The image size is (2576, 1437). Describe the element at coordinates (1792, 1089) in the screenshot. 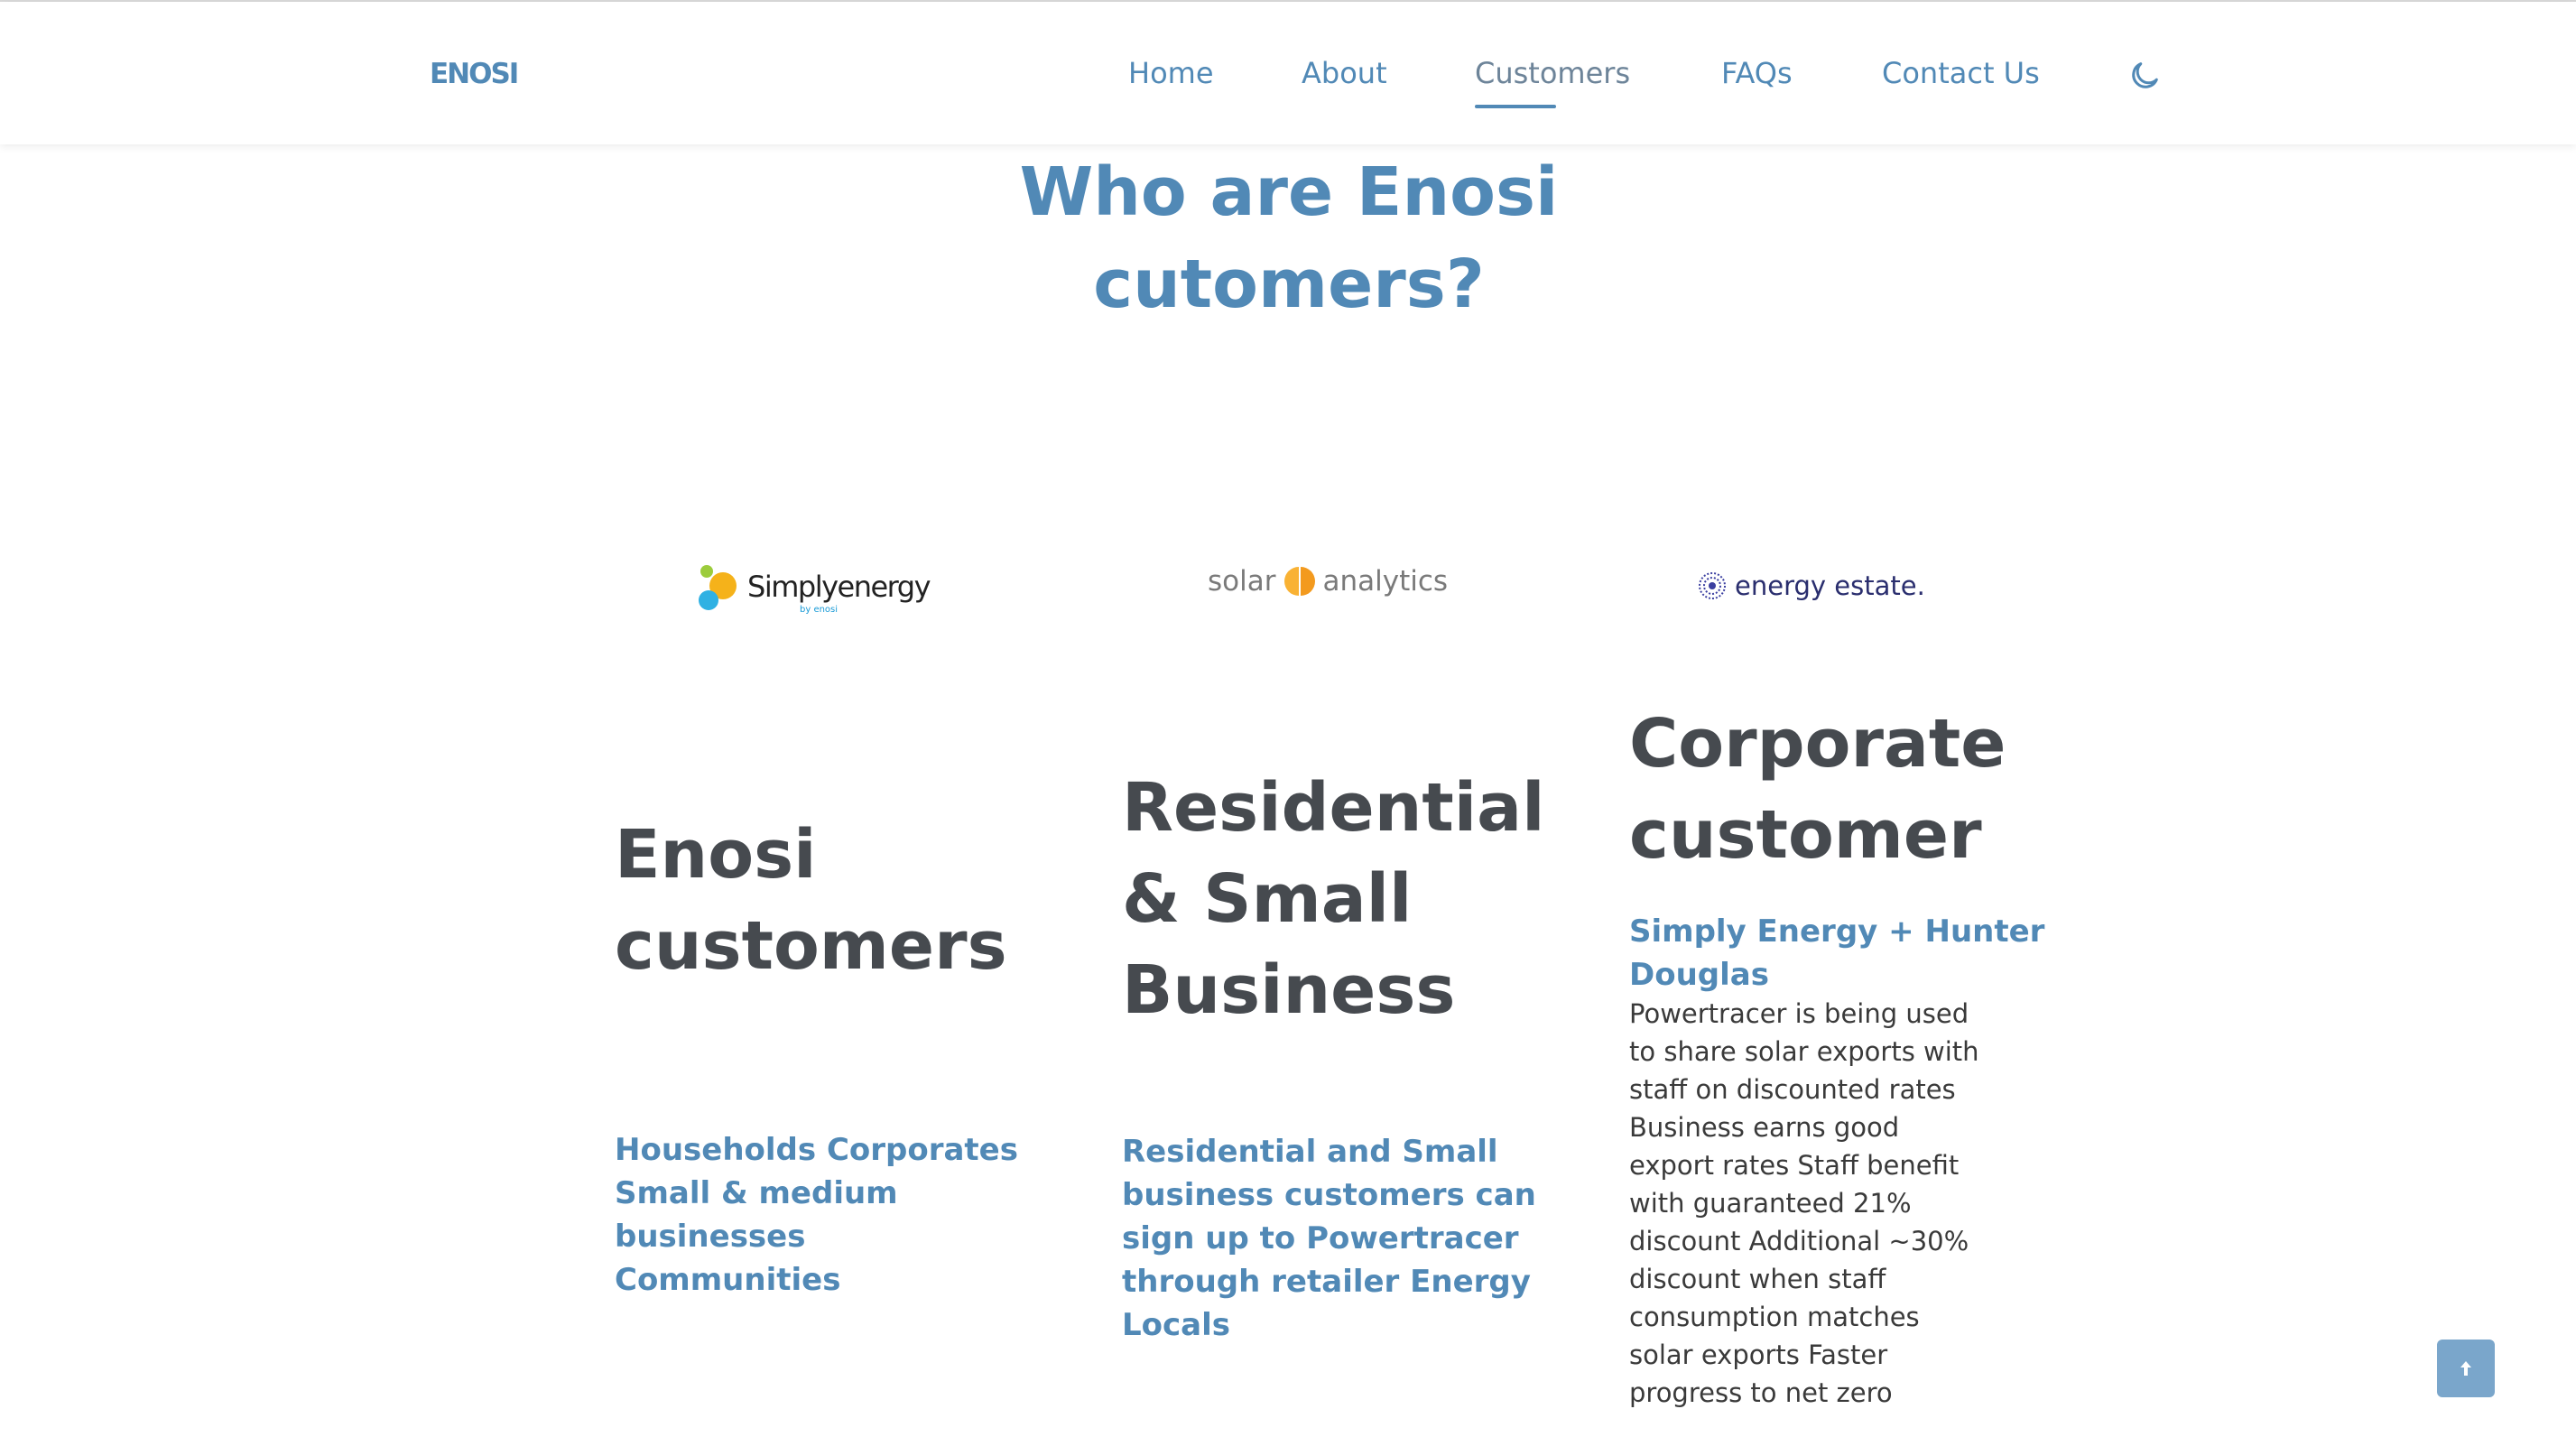

I see `body-line: staff on discounted rates` at that location.